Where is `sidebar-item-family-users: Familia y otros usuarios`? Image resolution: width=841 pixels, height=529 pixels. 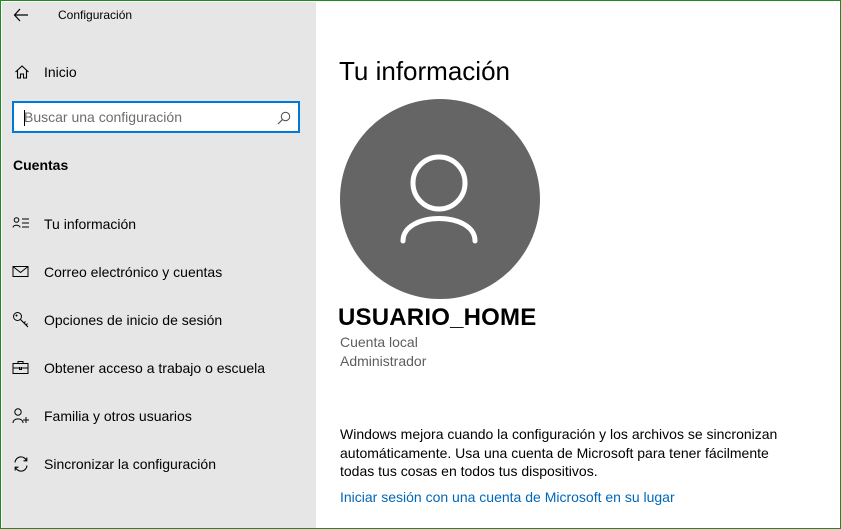 sidebar-item-family-users: Familia y otros usuarios is located at coordinates (159, 422).